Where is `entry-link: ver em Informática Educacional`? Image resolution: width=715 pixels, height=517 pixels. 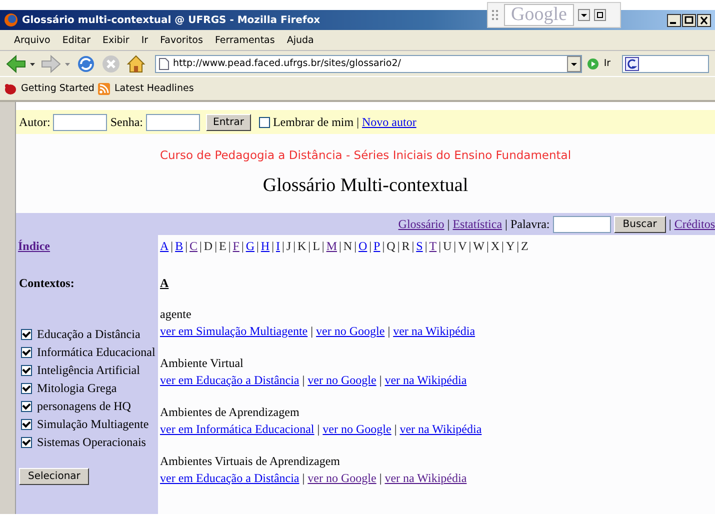 entry-link: ver em Informática Educacional is located at coordinates (237, 429).